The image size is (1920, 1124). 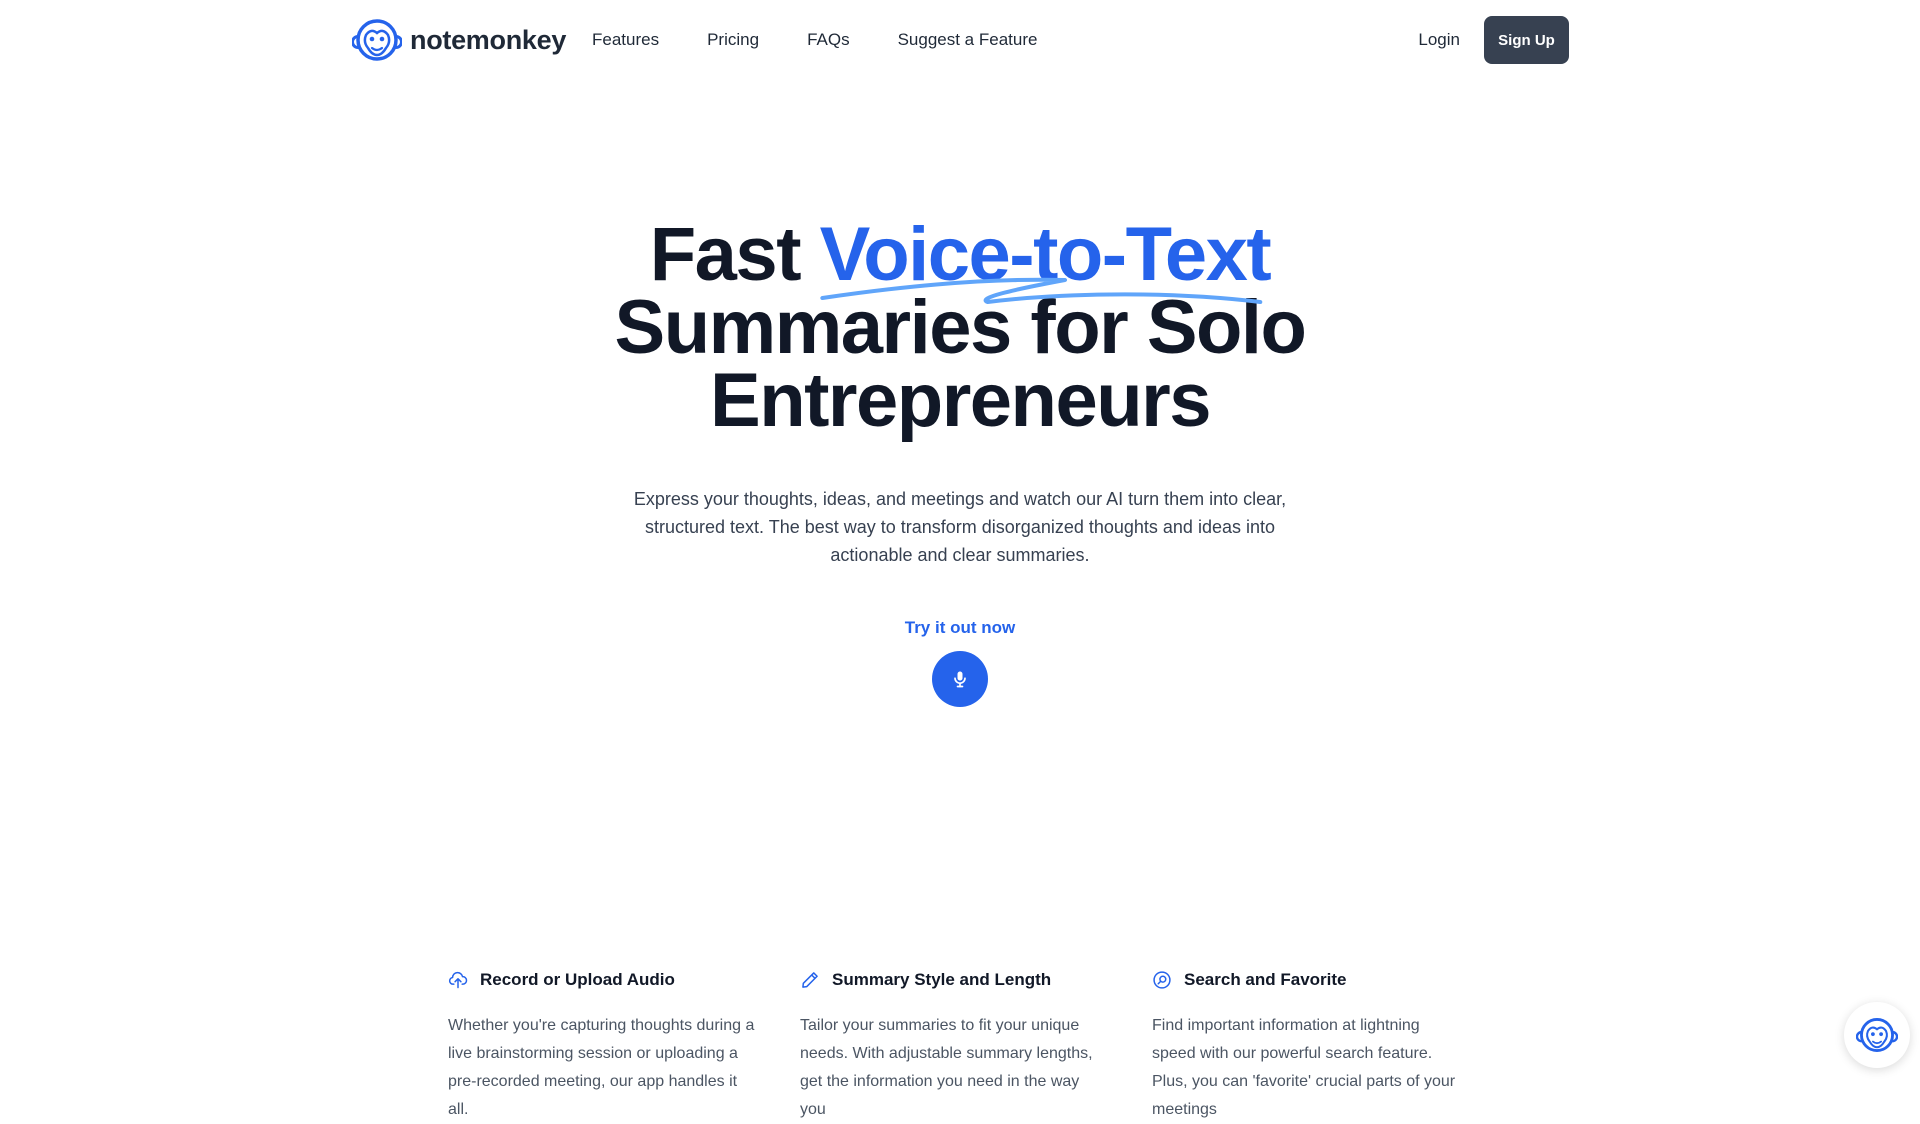 I want to click on nav-links: Features Pricing FAQs Suggest a Feature, so click(x=814, y=40).